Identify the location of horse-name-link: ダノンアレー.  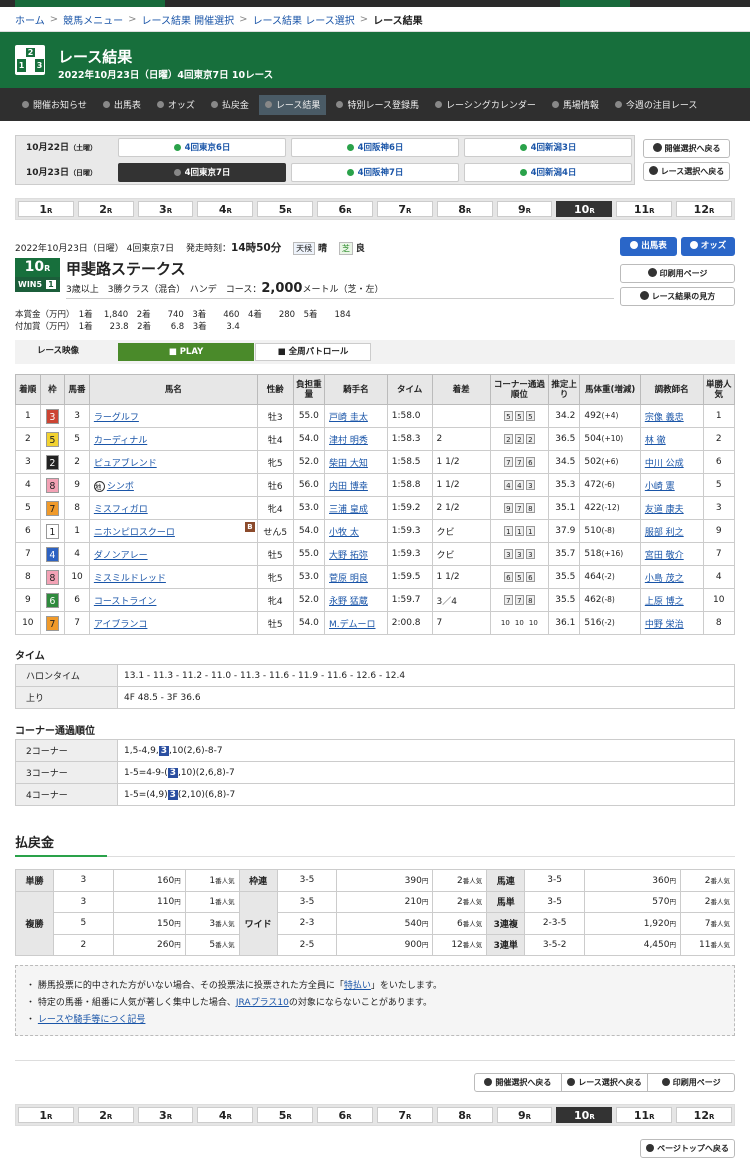
(121, 556).